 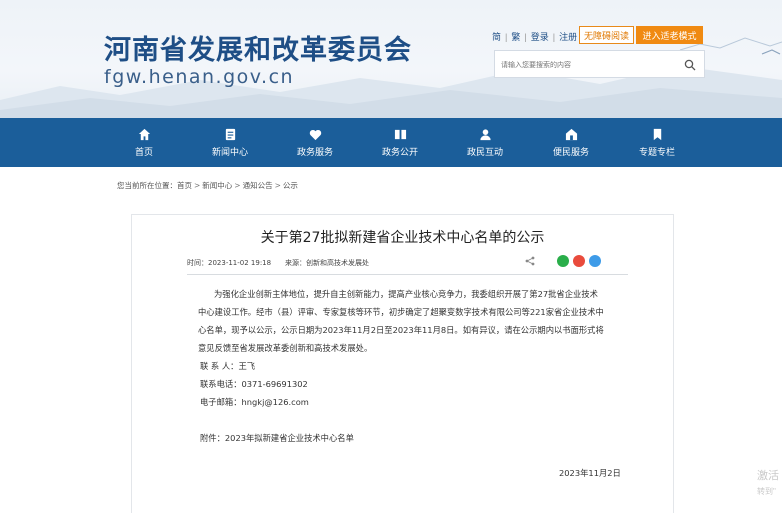 I want to click on traditional-chinese-link: 繁, so click(x=515, y=36).